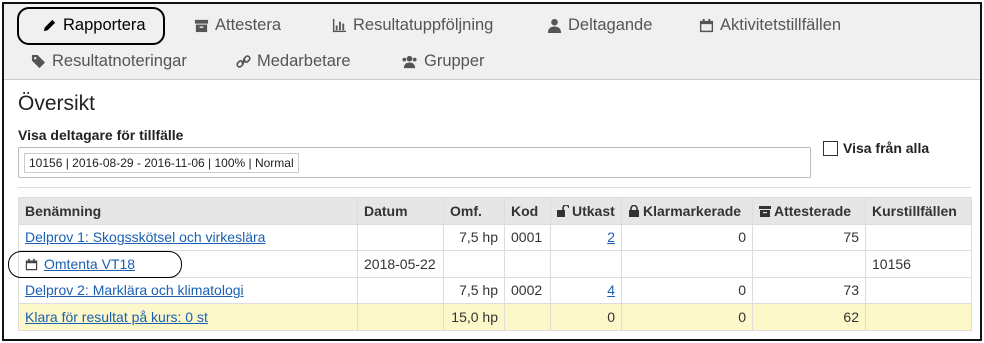  Describe the element at coordinates (563, 210) in the screenshot. I see `unlock-icon` at that location.